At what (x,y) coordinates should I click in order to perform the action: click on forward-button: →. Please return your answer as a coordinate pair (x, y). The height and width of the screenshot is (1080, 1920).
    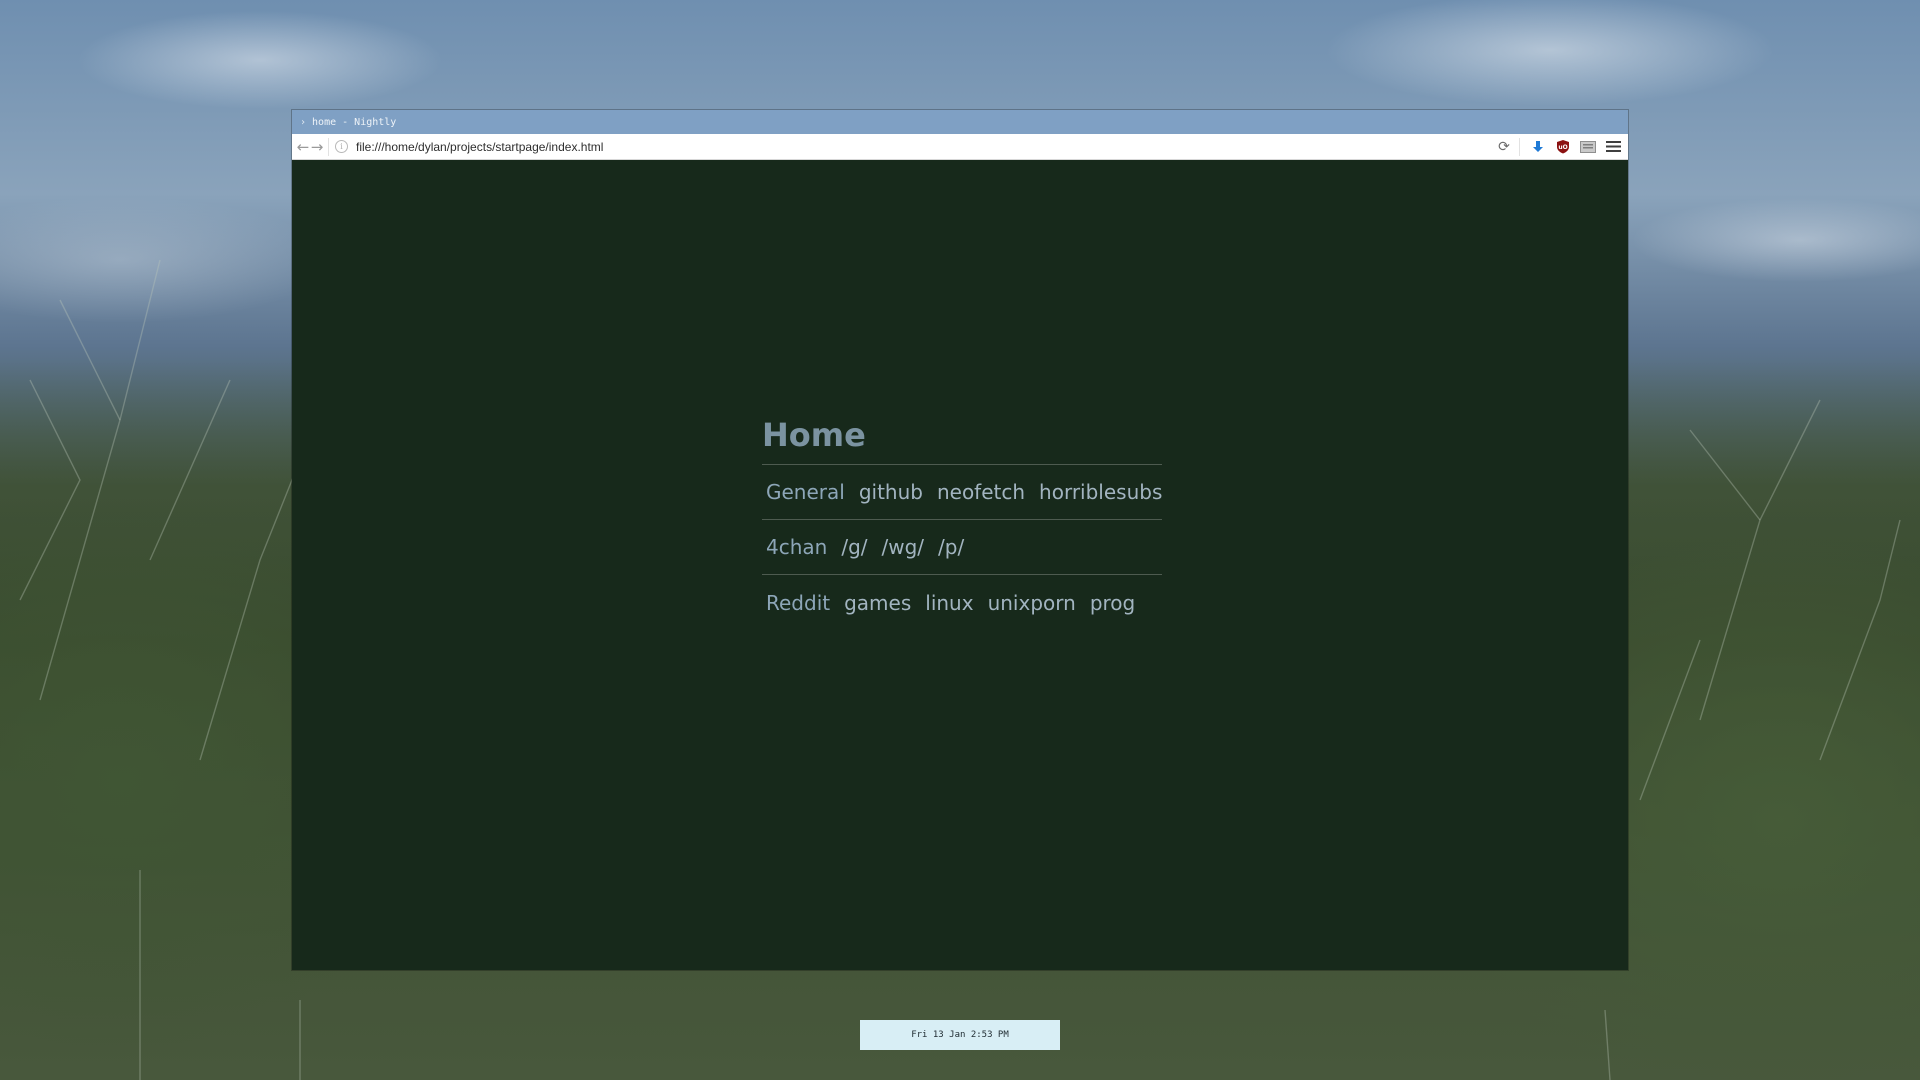
    Looking at the image, I should click on (317, 147).